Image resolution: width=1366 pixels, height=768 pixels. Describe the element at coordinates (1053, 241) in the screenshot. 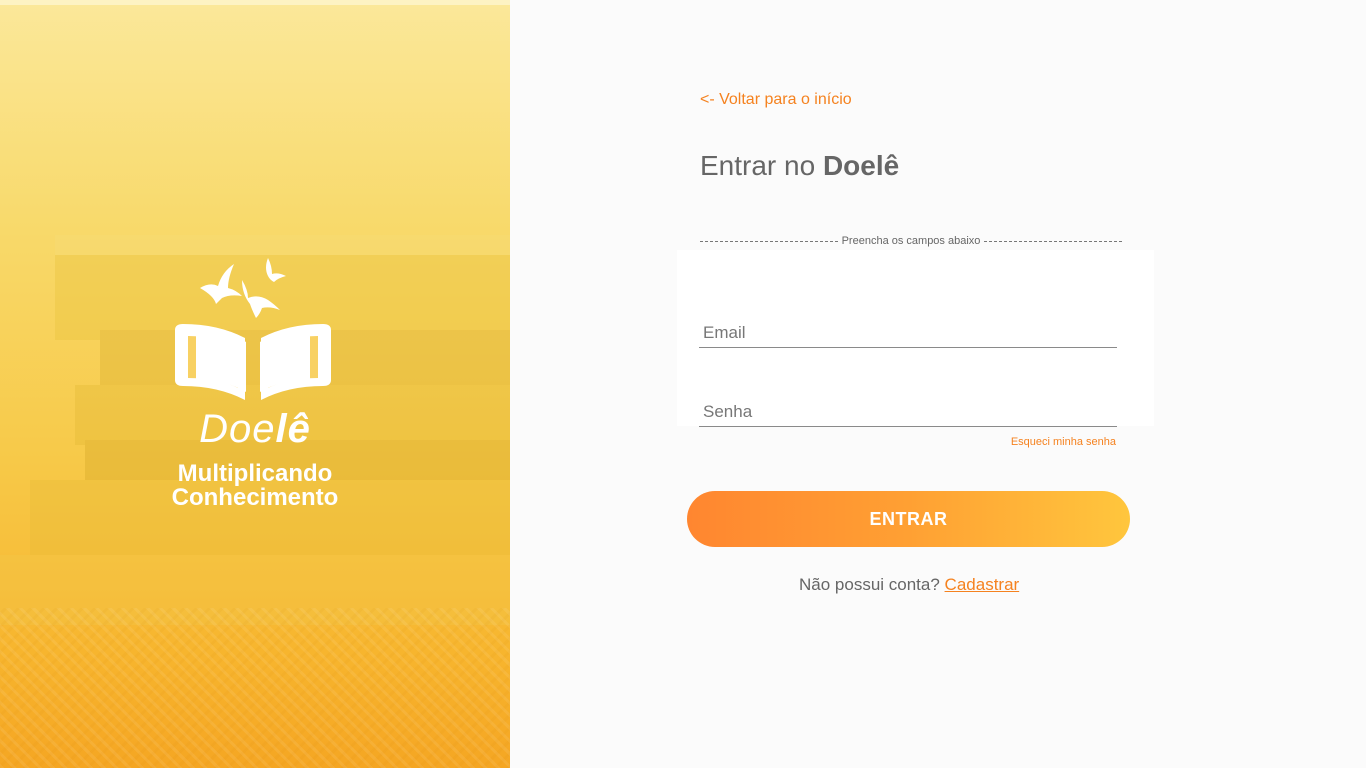

I see `divider-line-right` at that location.